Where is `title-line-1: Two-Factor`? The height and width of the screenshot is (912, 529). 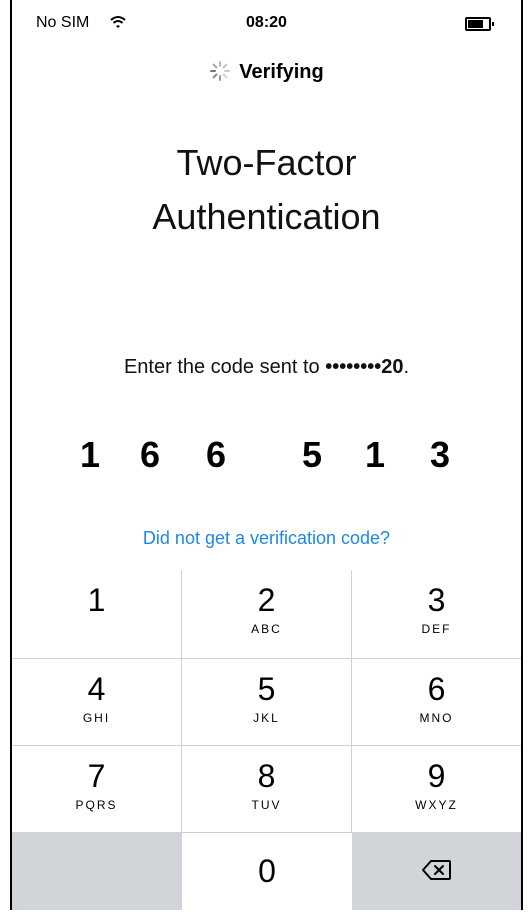 title-line-1: Two-Factor is located at coordinates (266, 162).